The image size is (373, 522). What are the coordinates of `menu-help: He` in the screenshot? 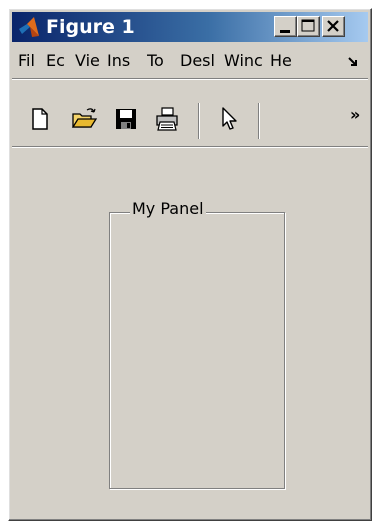 It's located at (283, 61).